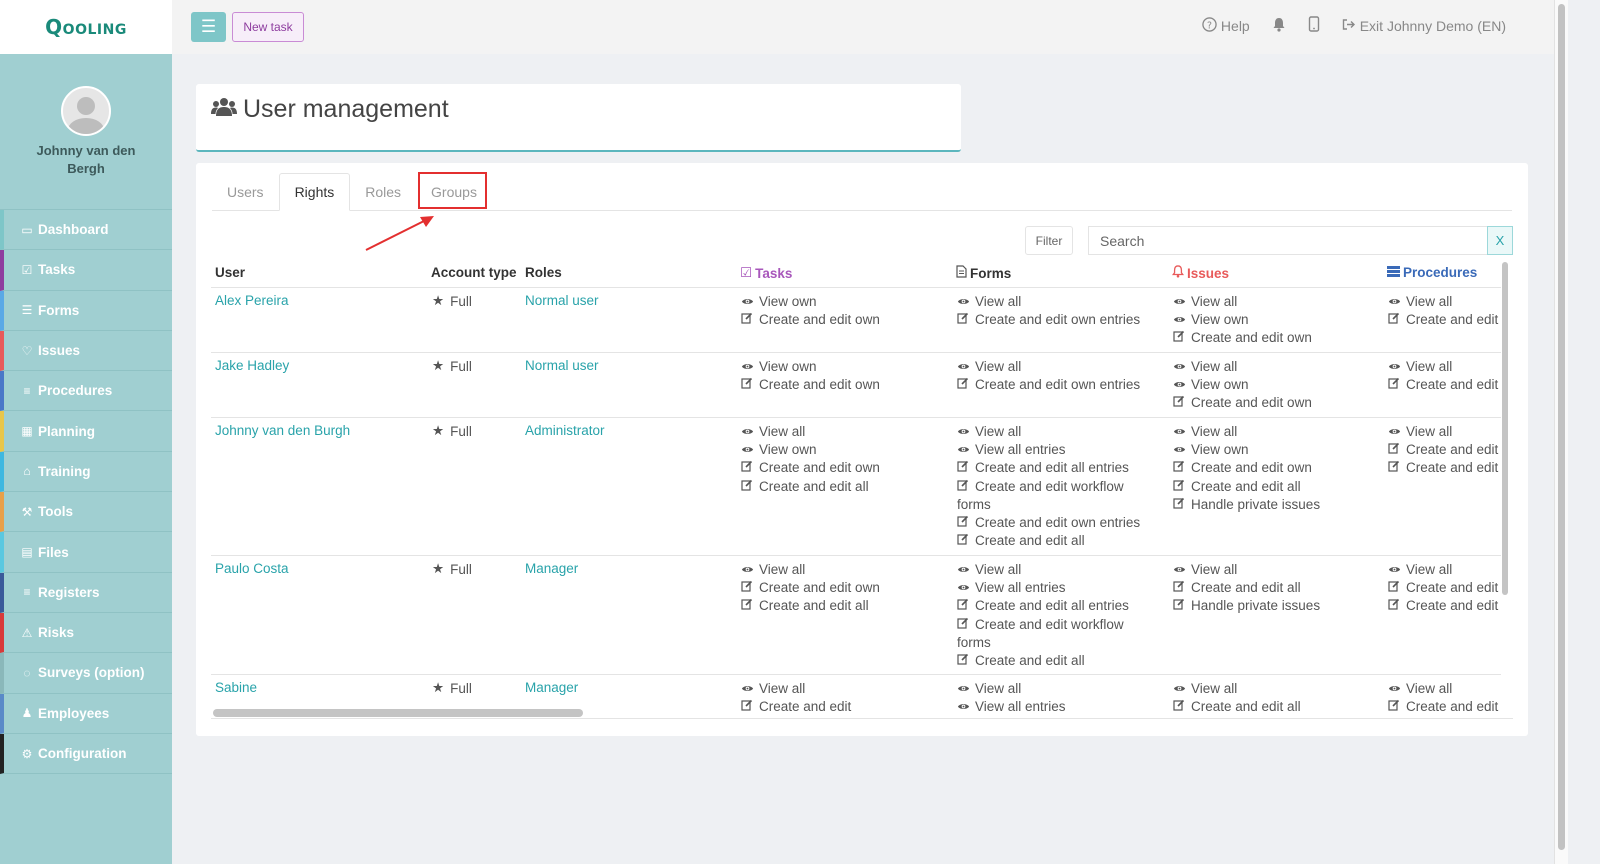 Image resolution: width=1600 pixels, height=864 pixels. Describe the element at coordinates (1200, 273) in the screenshot. I see `col-issues: Issues` at that location.